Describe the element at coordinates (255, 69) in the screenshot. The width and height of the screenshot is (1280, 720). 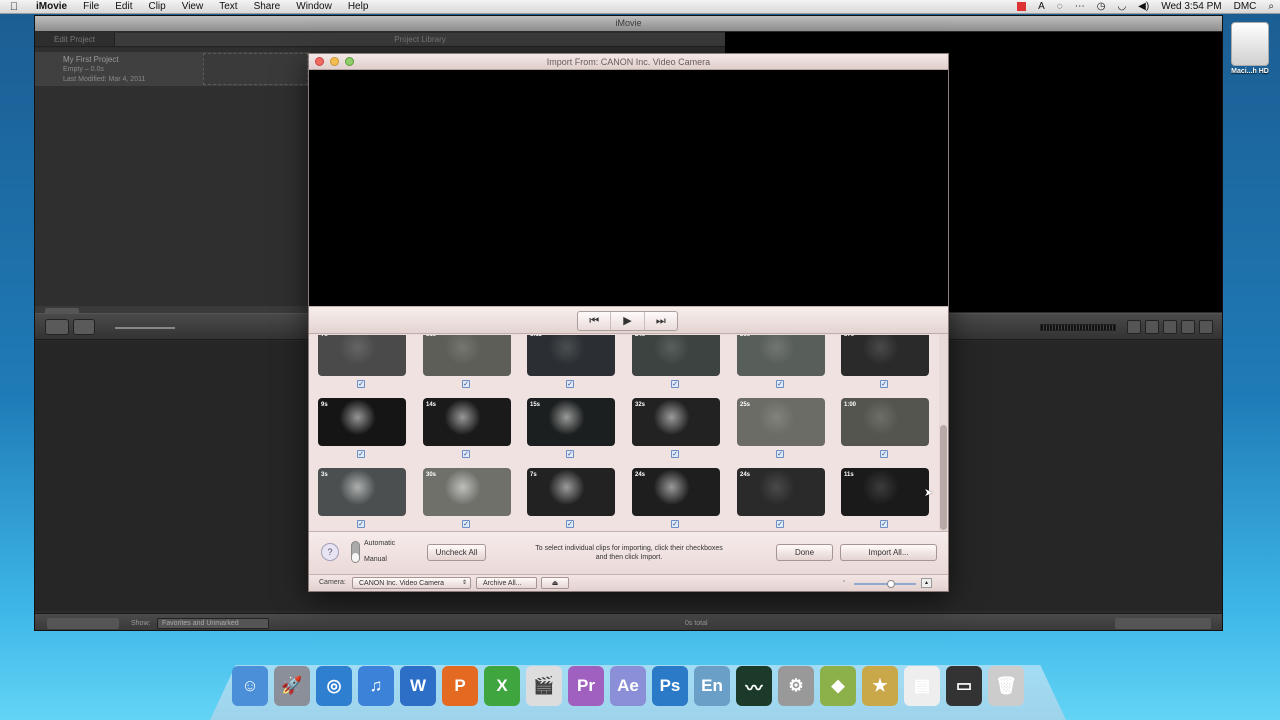
I see `project-thumbnail` at that location.